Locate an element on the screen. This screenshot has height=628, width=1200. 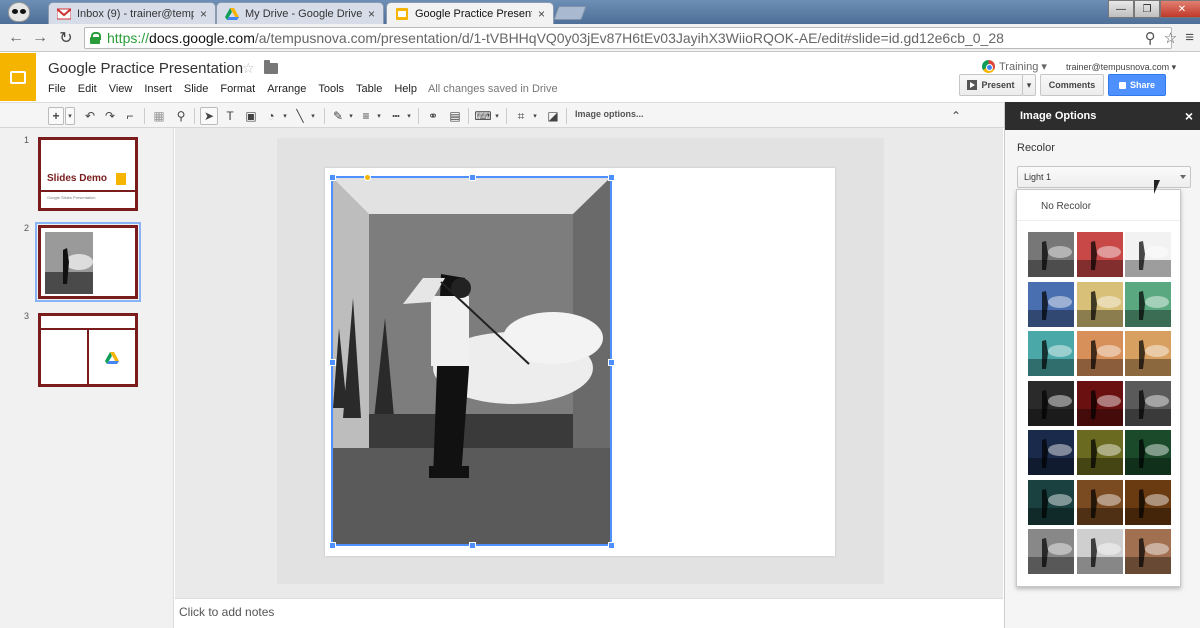
zoom-icon: ⚲ is located at coordinates (181, 116).